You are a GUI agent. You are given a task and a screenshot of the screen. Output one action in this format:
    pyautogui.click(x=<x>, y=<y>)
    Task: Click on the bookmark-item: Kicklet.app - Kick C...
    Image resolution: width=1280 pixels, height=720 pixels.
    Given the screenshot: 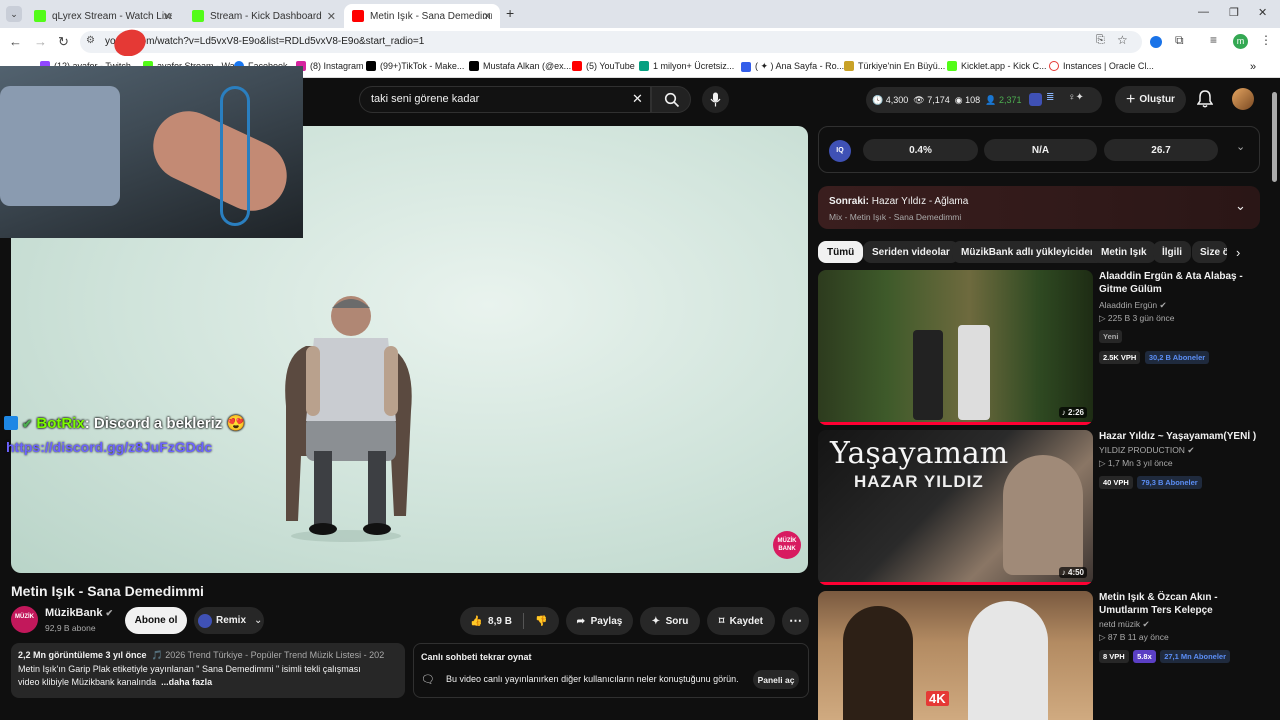 What is the action you would take?
    pyautogui.click(x=997, y=66)
    